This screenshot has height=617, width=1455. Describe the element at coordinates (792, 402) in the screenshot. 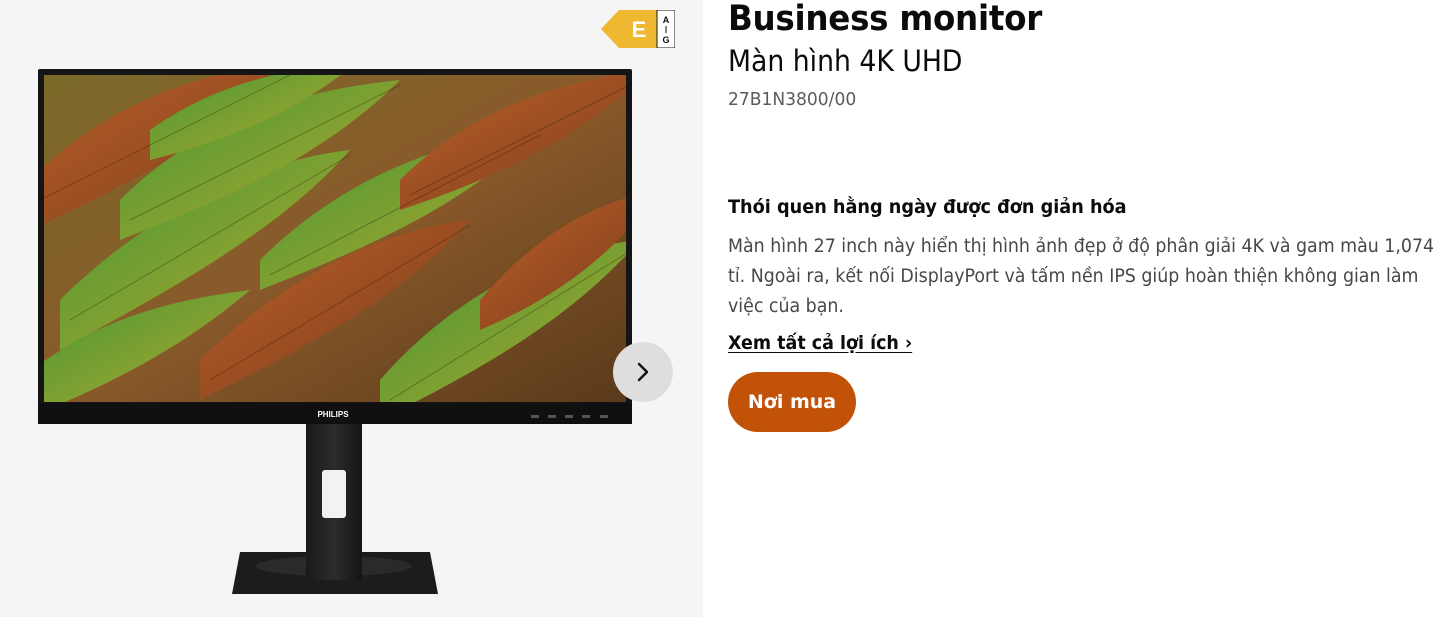

I see `where-to-buy-button: Nơi mua` at that location.